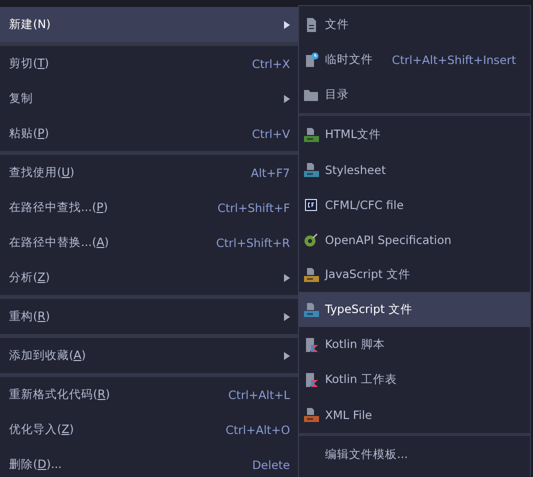 This screenshot has width=533, height=477. I want to click on submenu-item: HTML文件, so click(414, 134).